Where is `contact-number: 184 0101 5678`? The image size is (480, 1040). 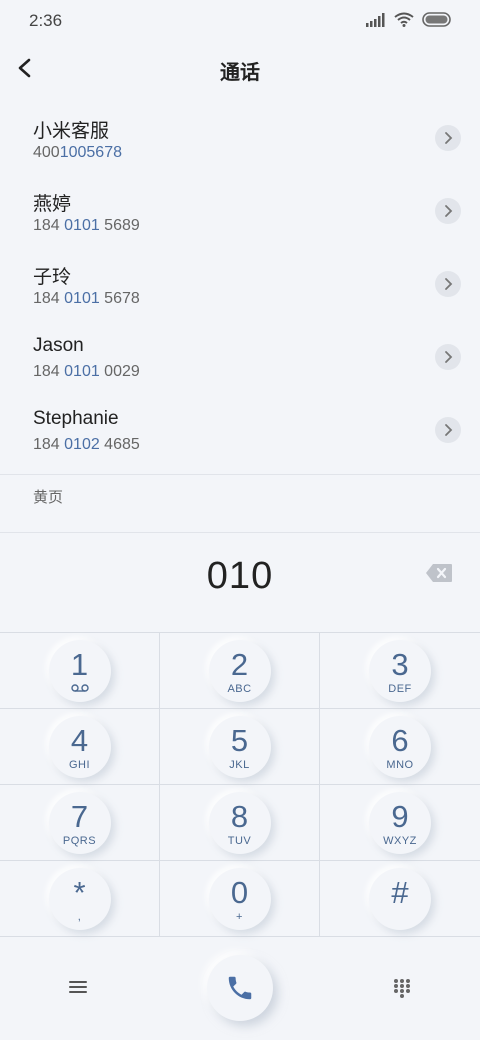
contact-number: 184 0101 5678 is located at coordinates (86, 298).